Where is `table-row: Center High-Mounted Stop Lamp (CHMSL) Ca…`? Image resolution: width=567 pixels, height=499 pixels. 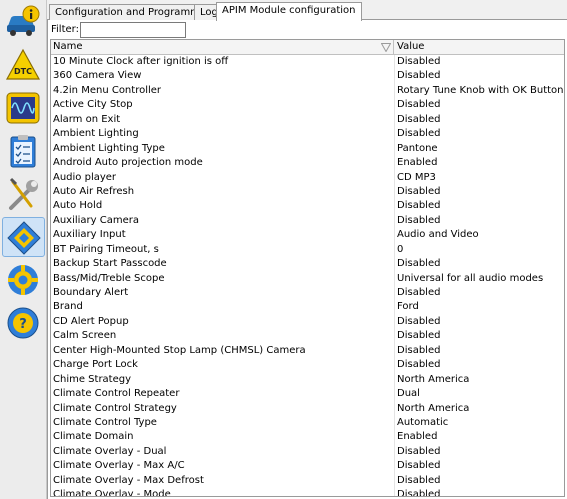
table-row: Center High-Mounted Stop Lamp (CHMSL) Ca… is located at coordinates (307, 351).